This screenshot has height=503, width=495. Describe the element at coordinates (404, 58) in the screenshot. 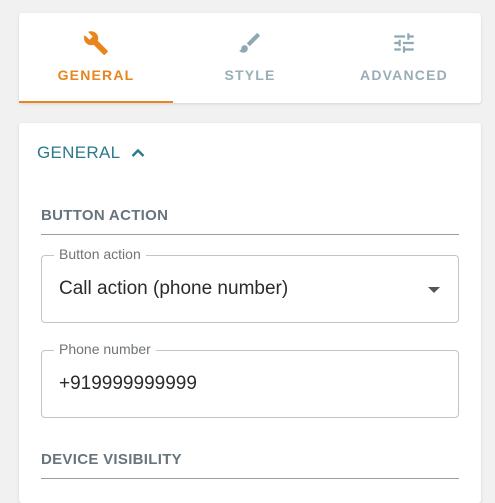

I see `tab-advanced: ADVANCED` at that location.